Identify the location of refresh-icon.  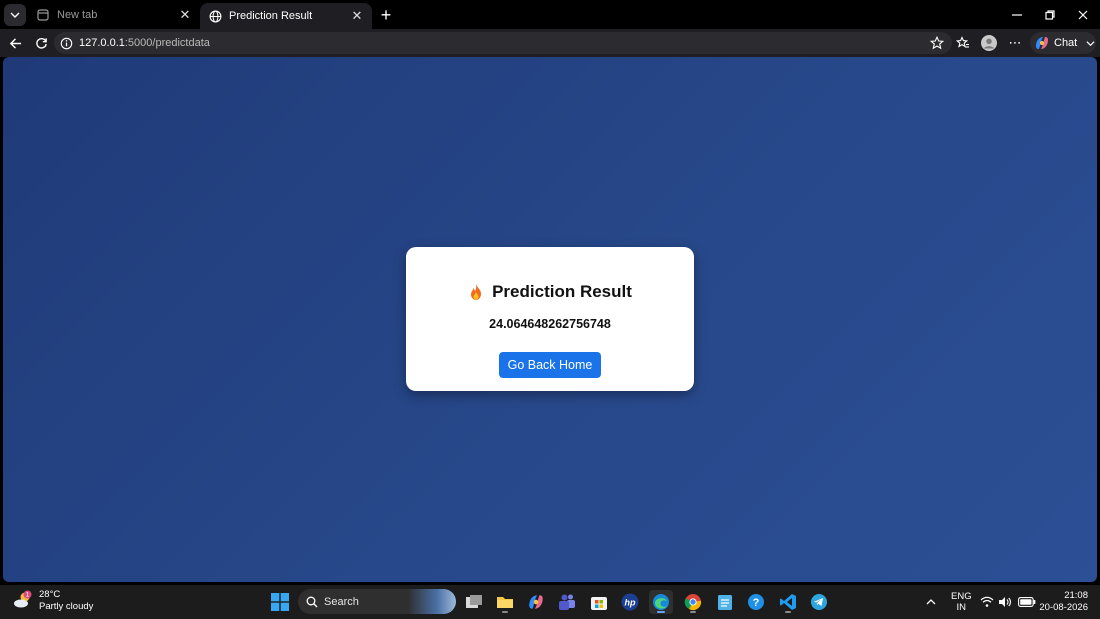
(41, 43).